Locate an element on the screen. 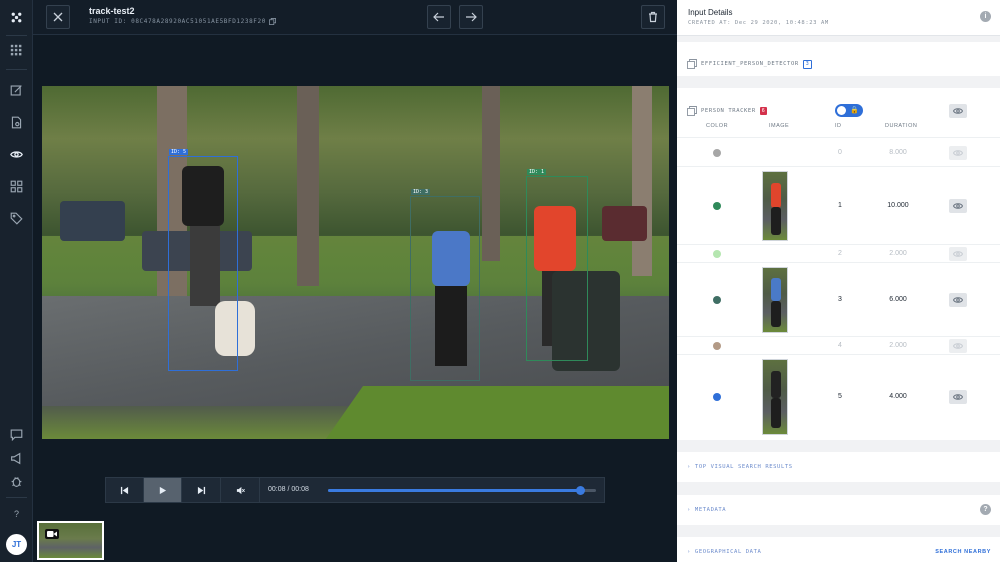 The height and width of the screenshot is (562, 1000). model-row: PERSON TRACKER 6 is located at coordinates (727, 111).